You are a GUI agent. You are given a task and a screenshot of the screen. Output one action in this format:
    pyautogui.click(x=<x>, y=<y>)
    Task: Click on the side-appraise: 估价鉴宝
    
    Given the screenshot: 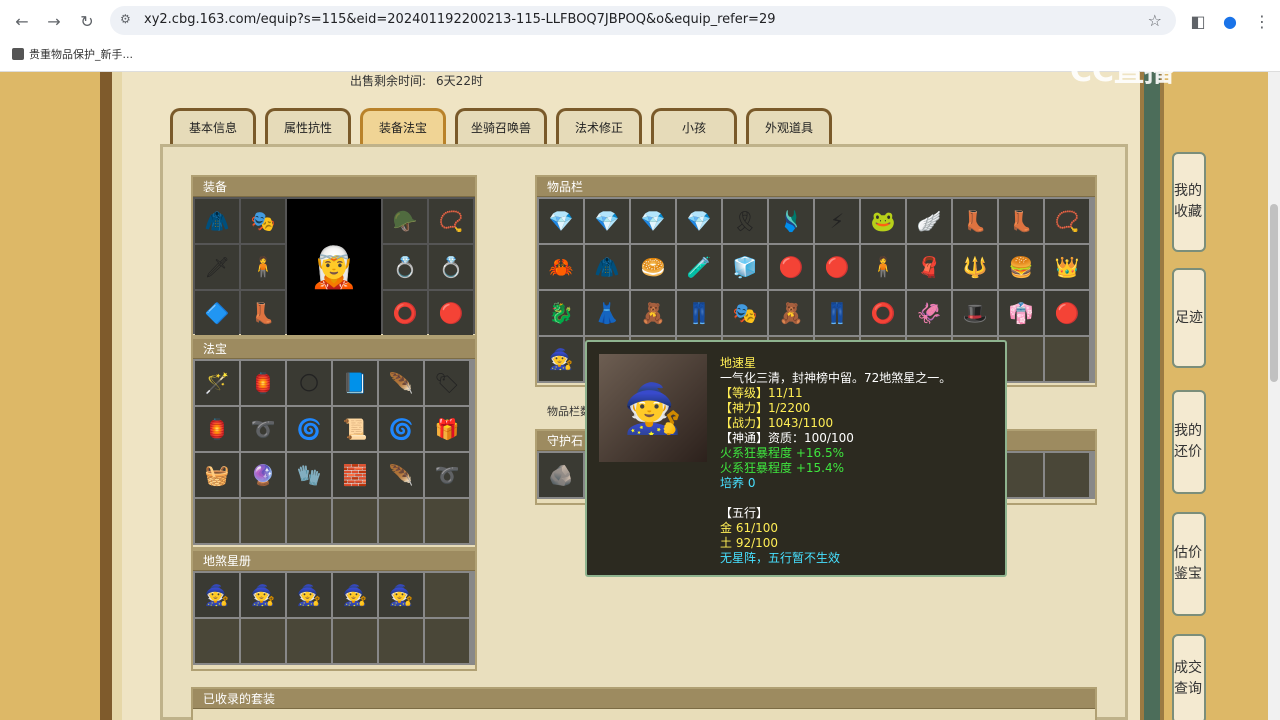 What is the action you would take?
    pyautogui.click(x=1189, y=564)
    